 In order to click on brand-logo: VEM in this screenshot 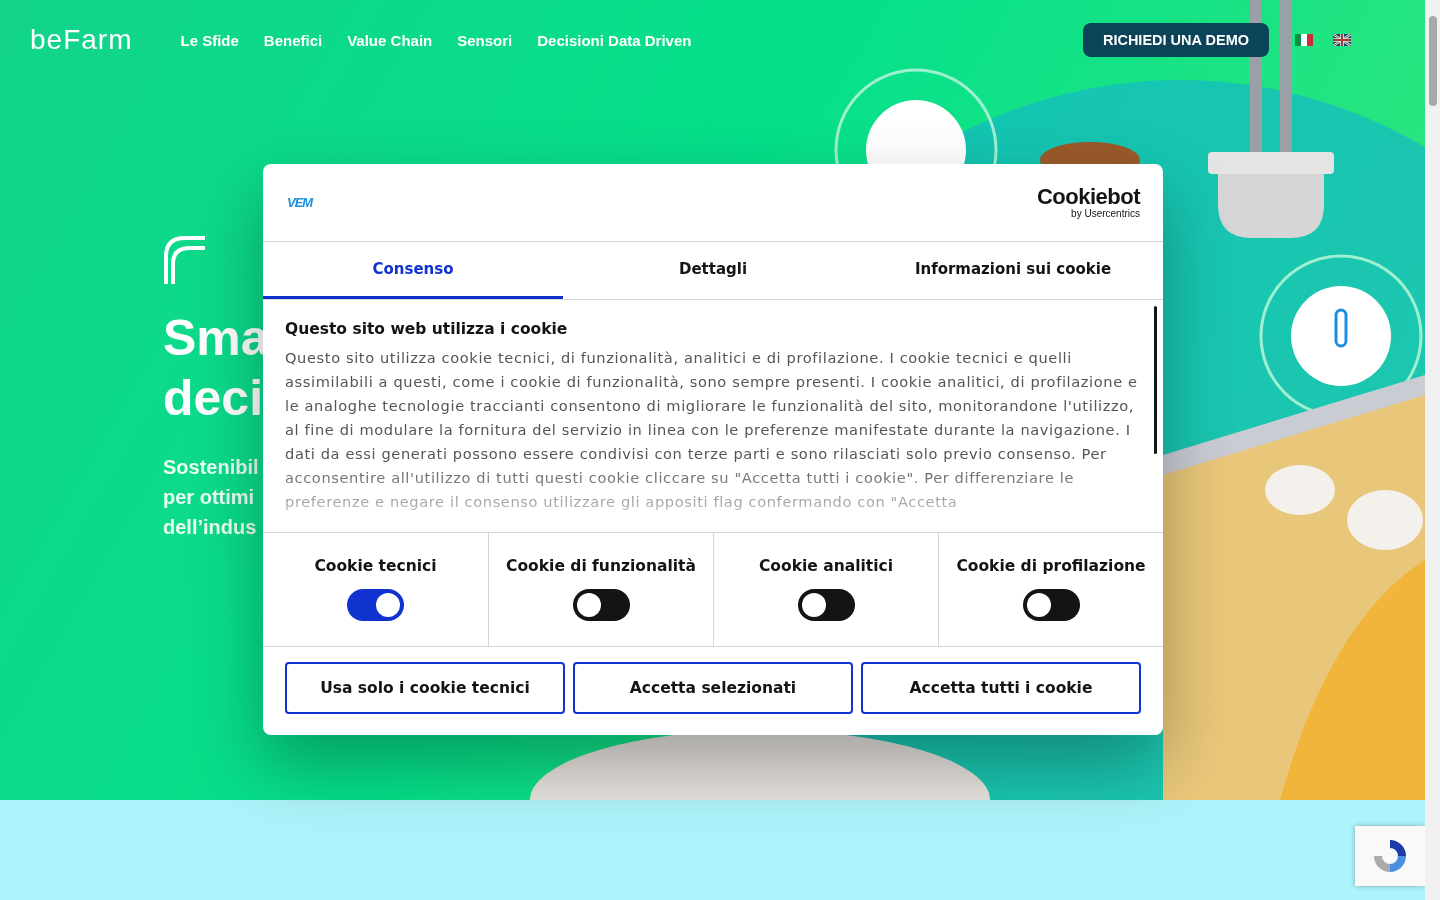, I will do `click(300, 202)`.